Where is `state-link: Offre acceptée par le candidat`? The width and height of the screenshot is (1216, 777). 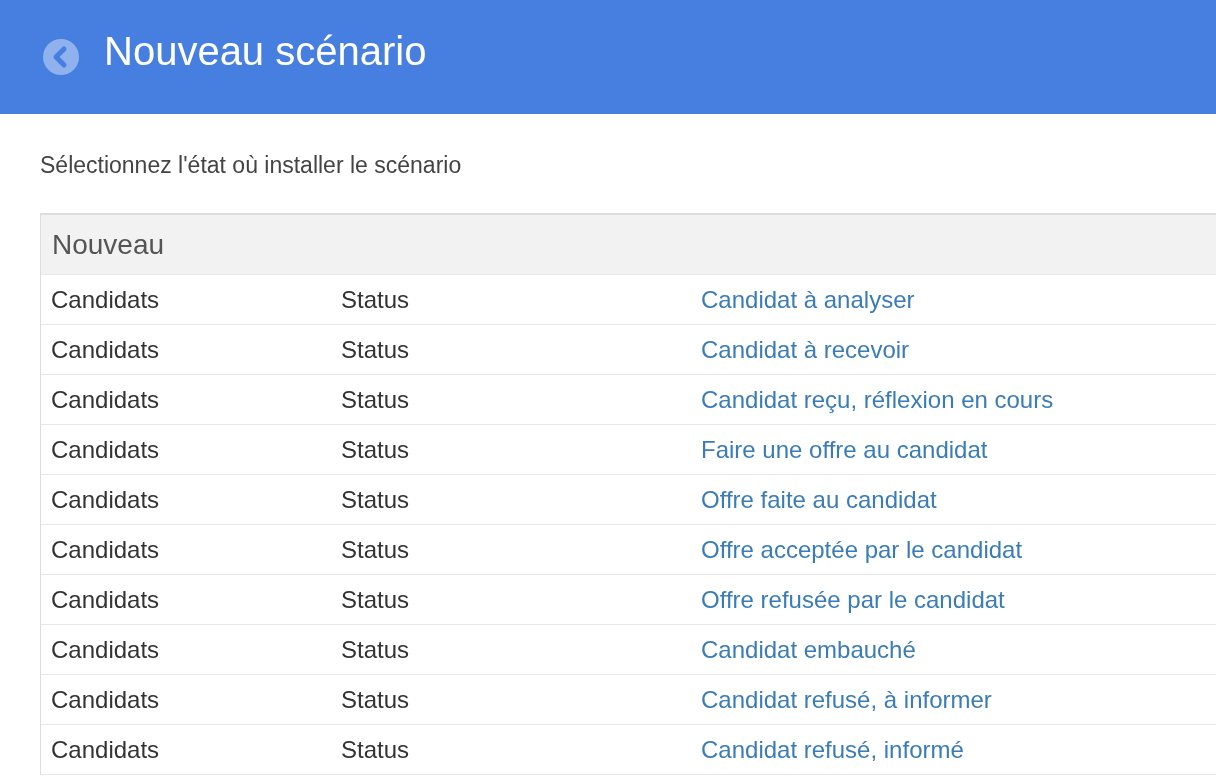
state-link: Offre acceptée par le candidat is located at coordinates (862, 549).